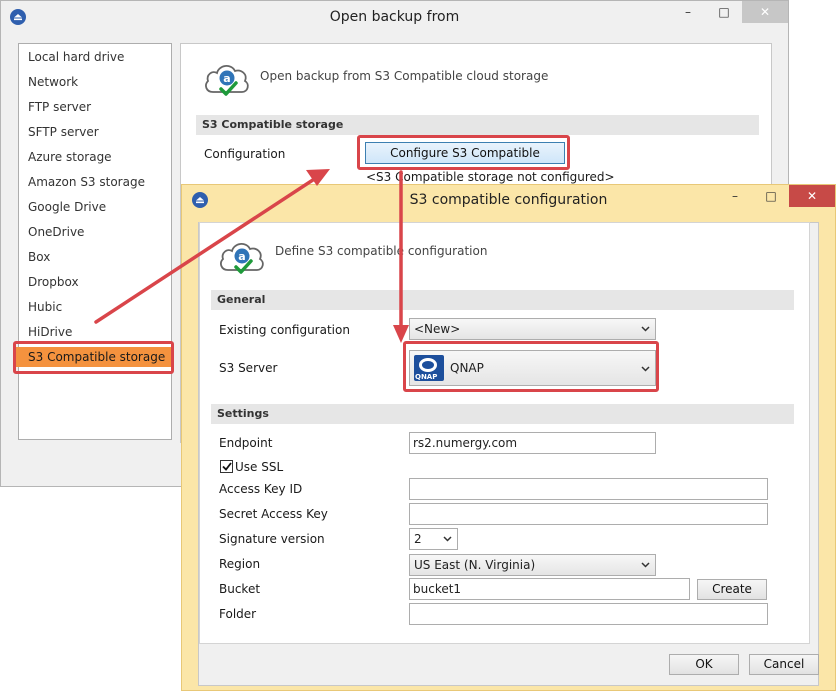 This screenshot has height=692, width=837. What do you see at coordinates (238, 614) in the screenshot?
I see `folder-label: Folder` at bounding box center [238, 614].